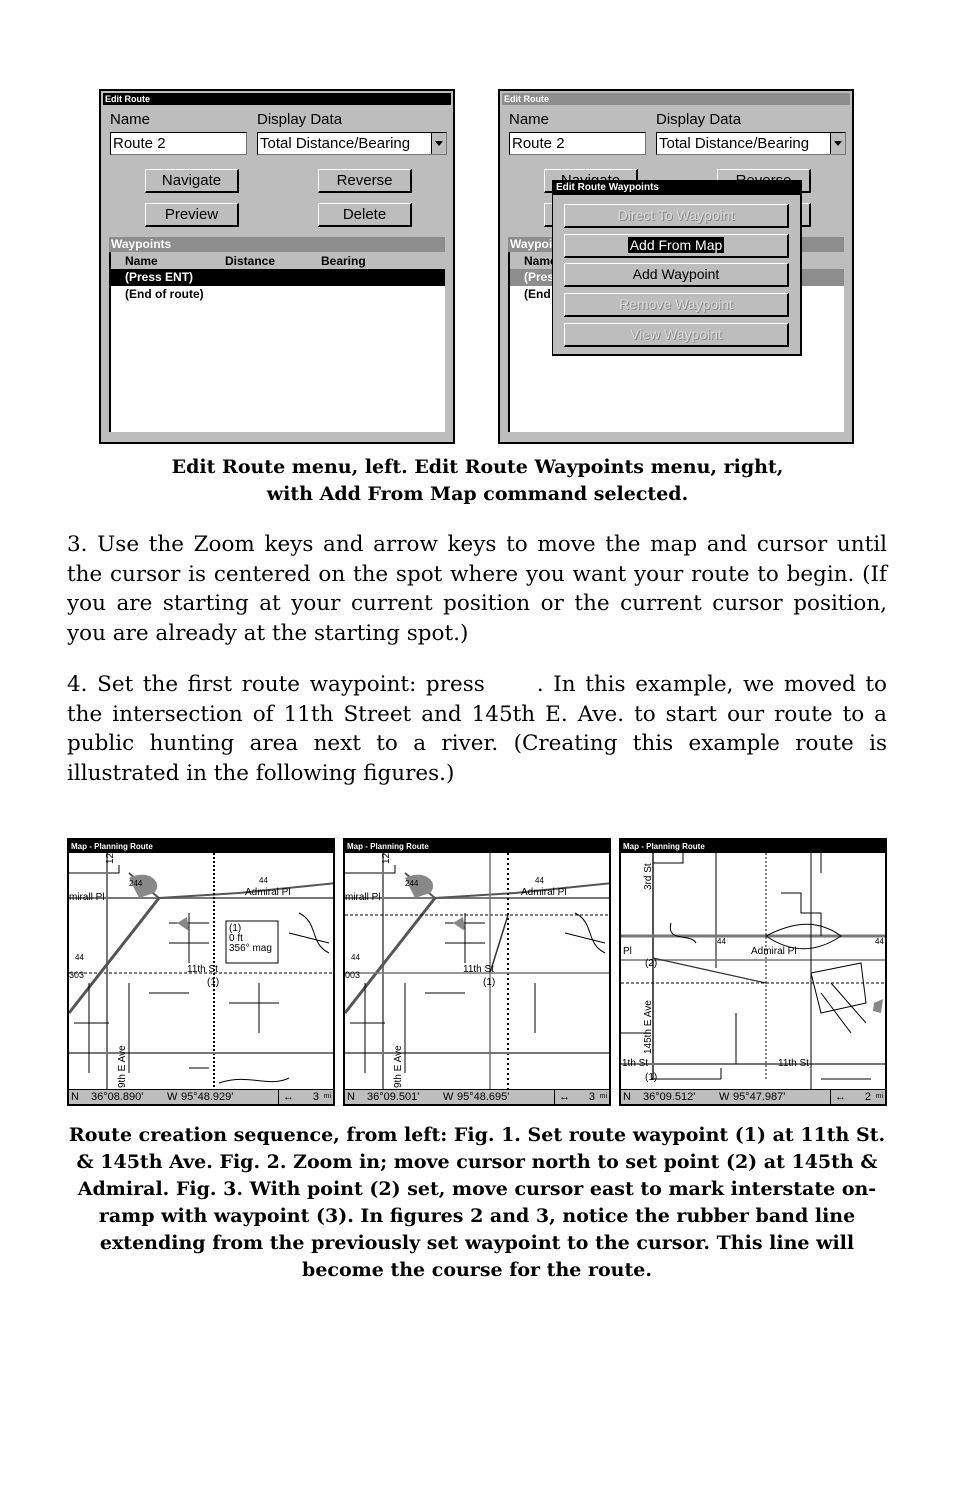  What do you see at coordinates (117, 1097) in the screenshot?
I see `latitude: 36°08.890'` at bounding box center [117, 1097].